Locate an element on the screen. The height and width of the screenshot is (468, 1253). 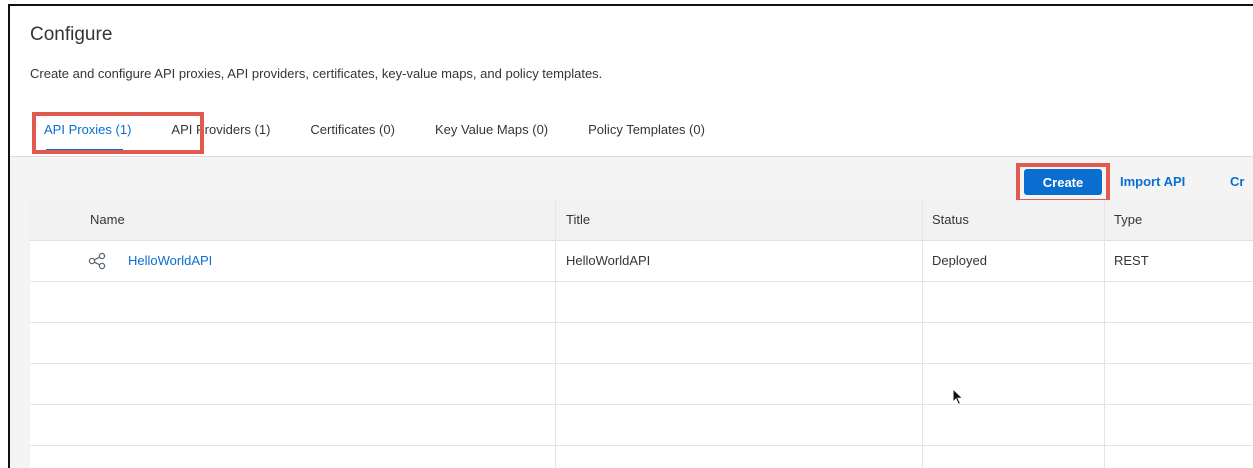
table-header-row: Name Title Status Type is located at coordinates (641, 220).